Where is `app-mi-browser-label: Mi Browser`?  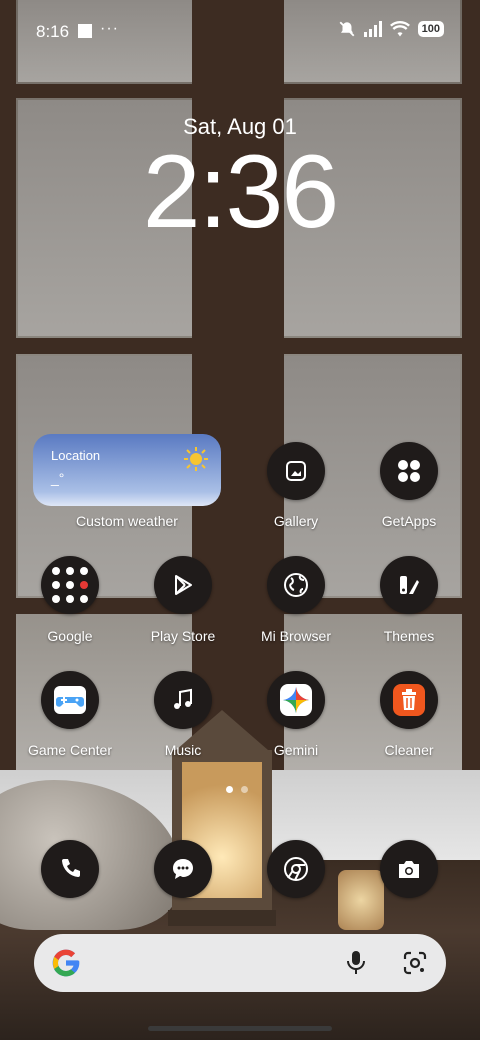 app-mi-browser-label: Mi Browser is located at coordinates (295, 636).